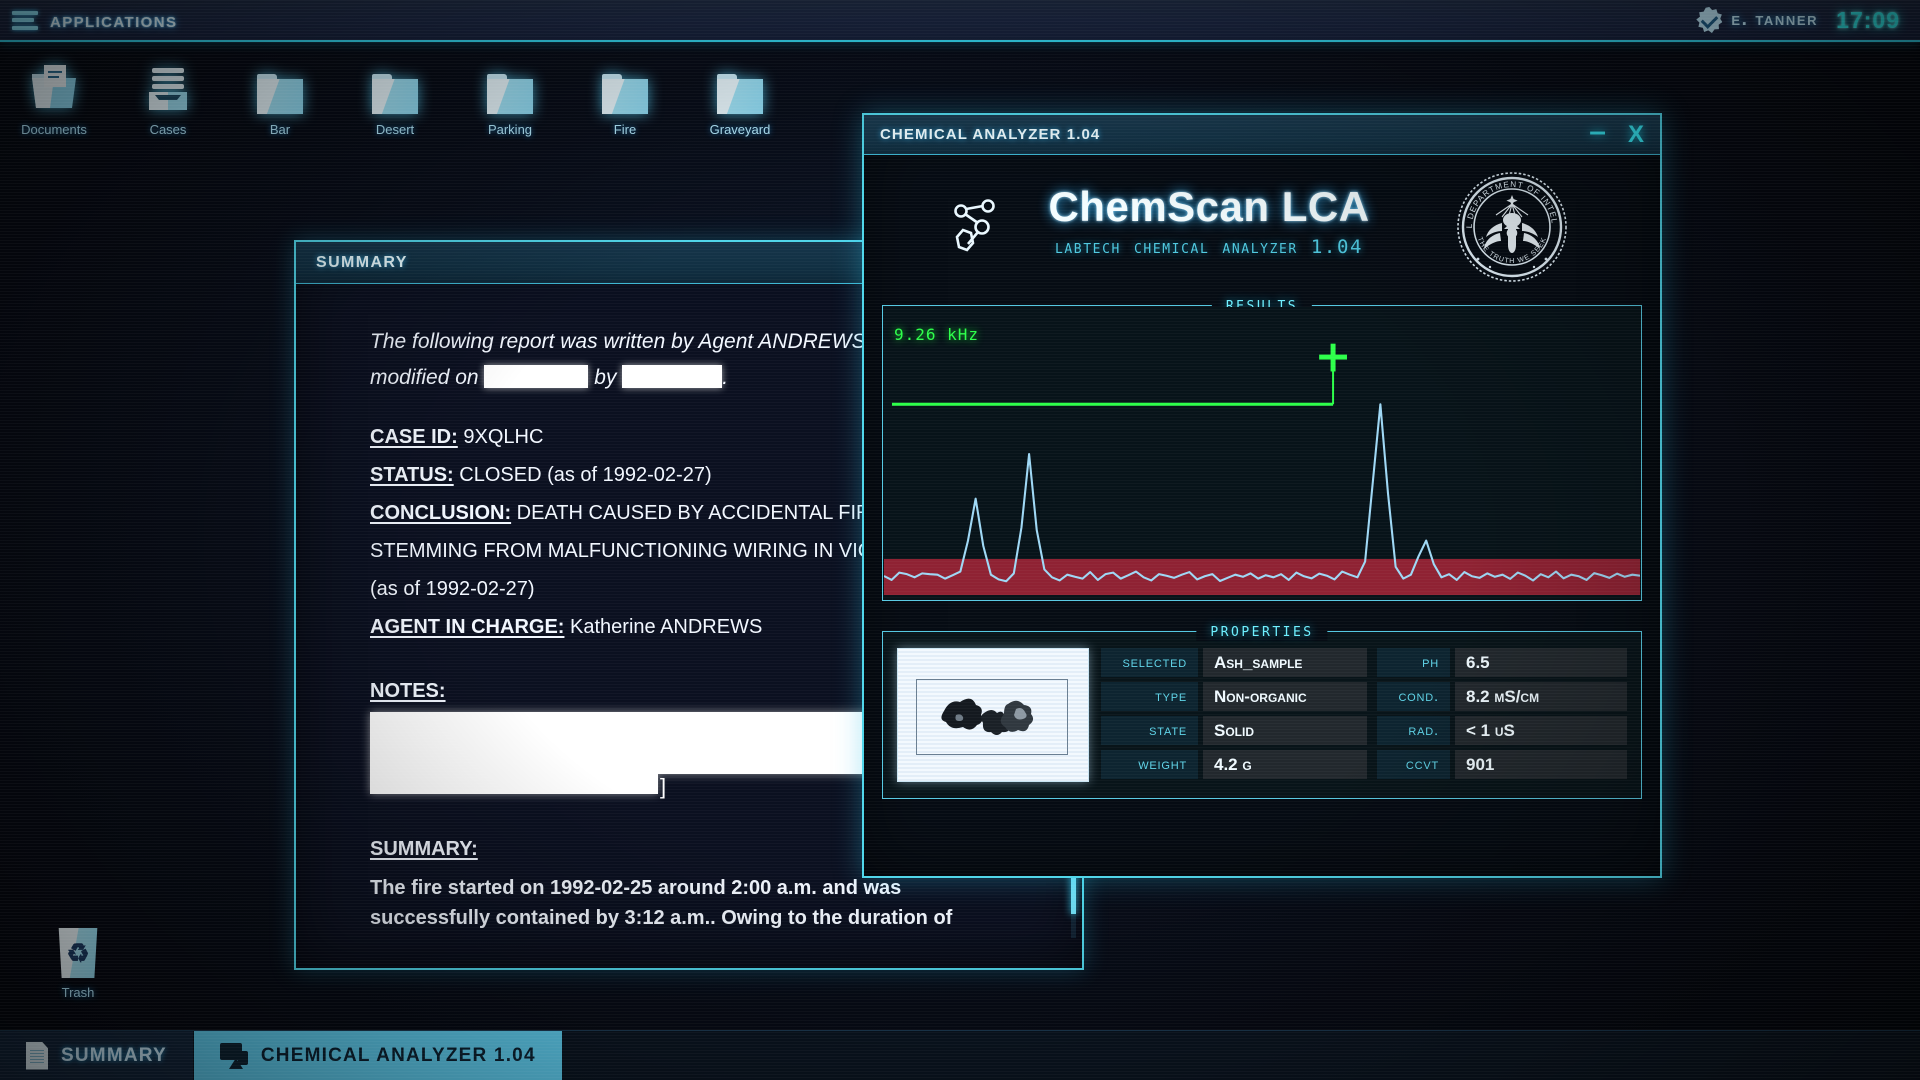 The image size is (1920, 1080). Describe the element at coordinates (114, 1055) in the screenshot. I see `taskbar-item-label: SUMMARY` at that location.